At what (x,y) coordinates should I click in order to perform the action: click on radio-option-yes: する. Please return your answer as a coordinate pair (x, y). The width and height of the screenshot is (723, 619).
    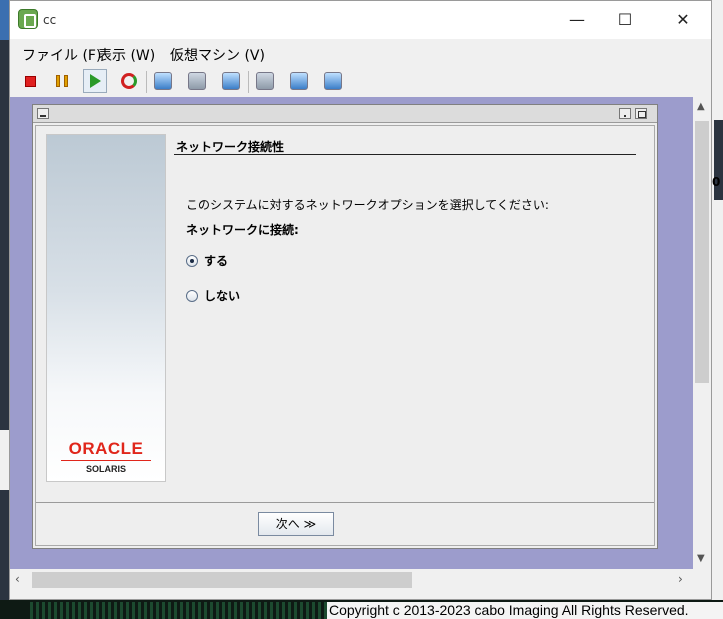
    Looking at the image, I should click on (207, 260).